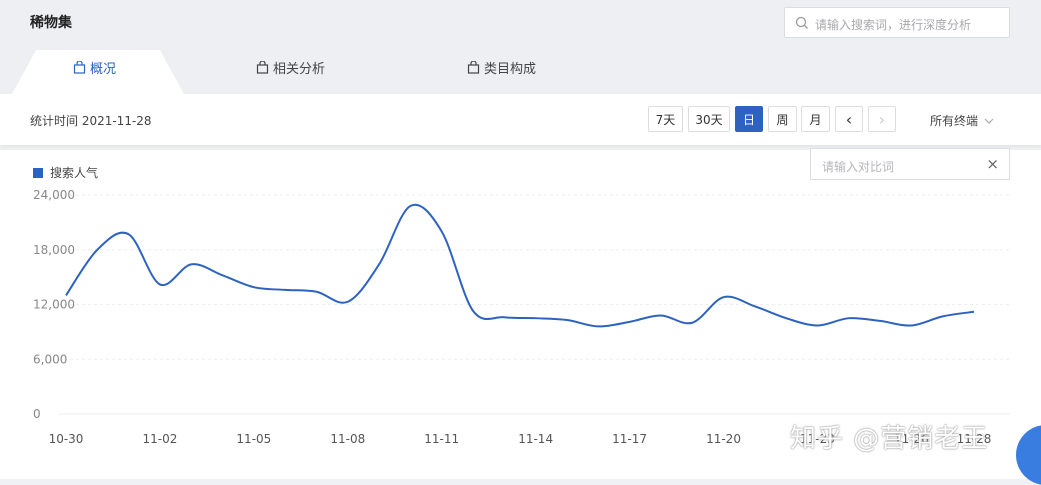  Describe the element at coordinates (989, 121) in the screenshot. I see `chevron-down-icon` at that location.